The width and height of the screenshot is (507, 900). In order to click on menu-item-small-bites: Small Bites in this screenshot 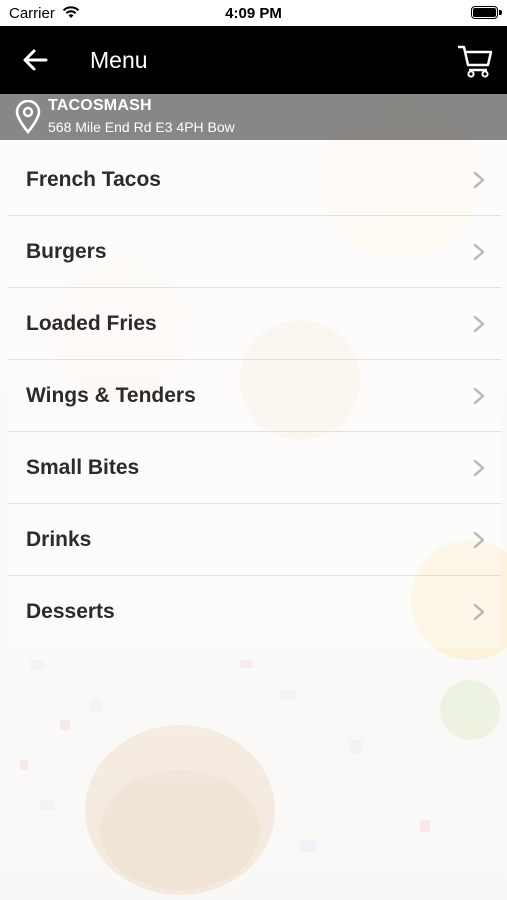, I will do `click(254, 468)`.